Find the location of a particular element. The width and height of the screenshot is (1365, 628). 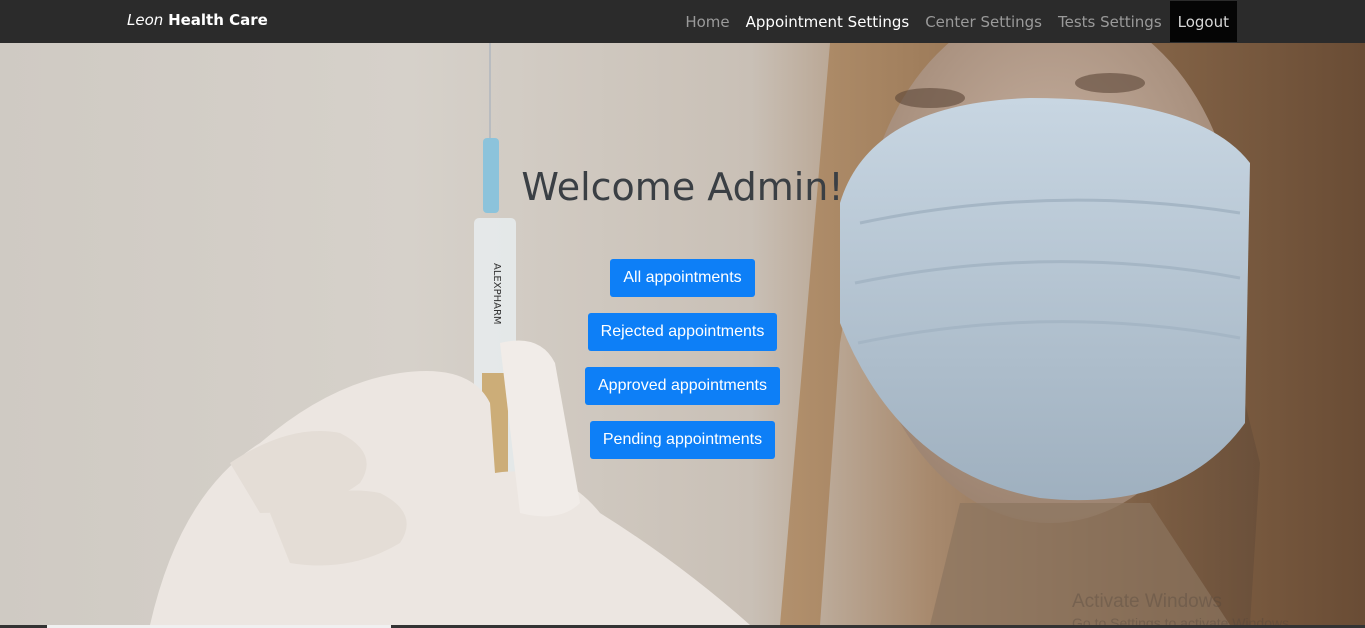

logout-button: Logout is located at coordinates (1203, 21).